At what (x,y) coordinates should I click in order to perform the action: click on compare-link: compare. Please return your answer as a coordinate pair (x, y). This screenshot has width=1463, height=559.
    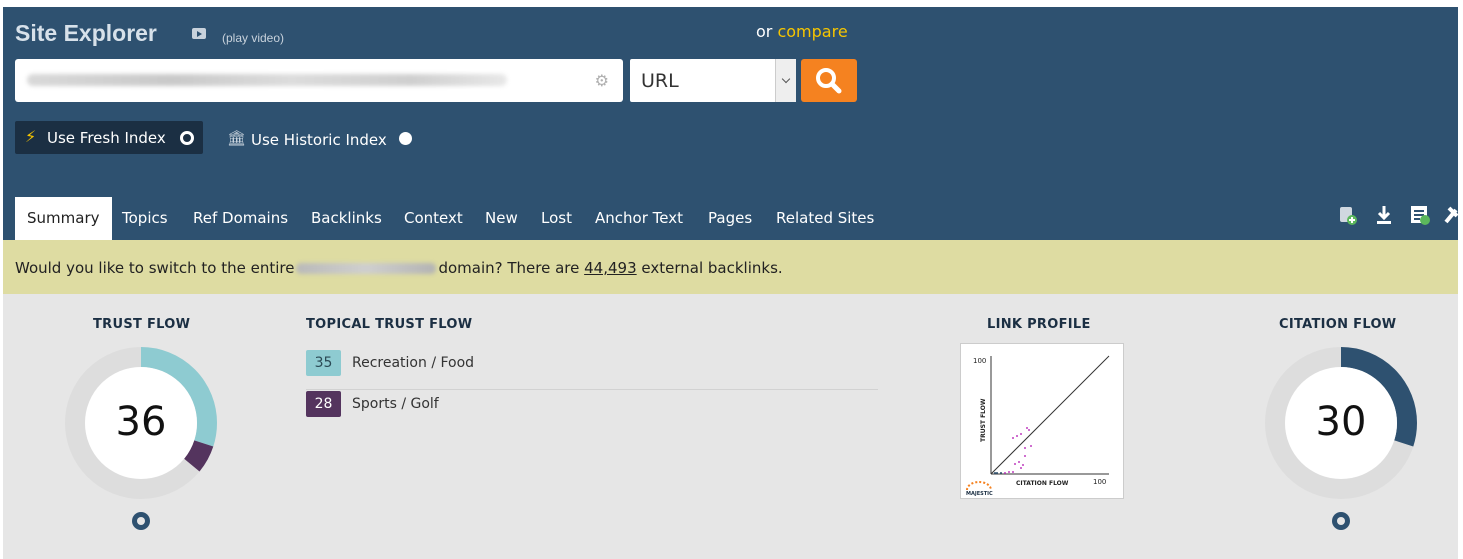
    Looking at the image, I should click on (812, 31).